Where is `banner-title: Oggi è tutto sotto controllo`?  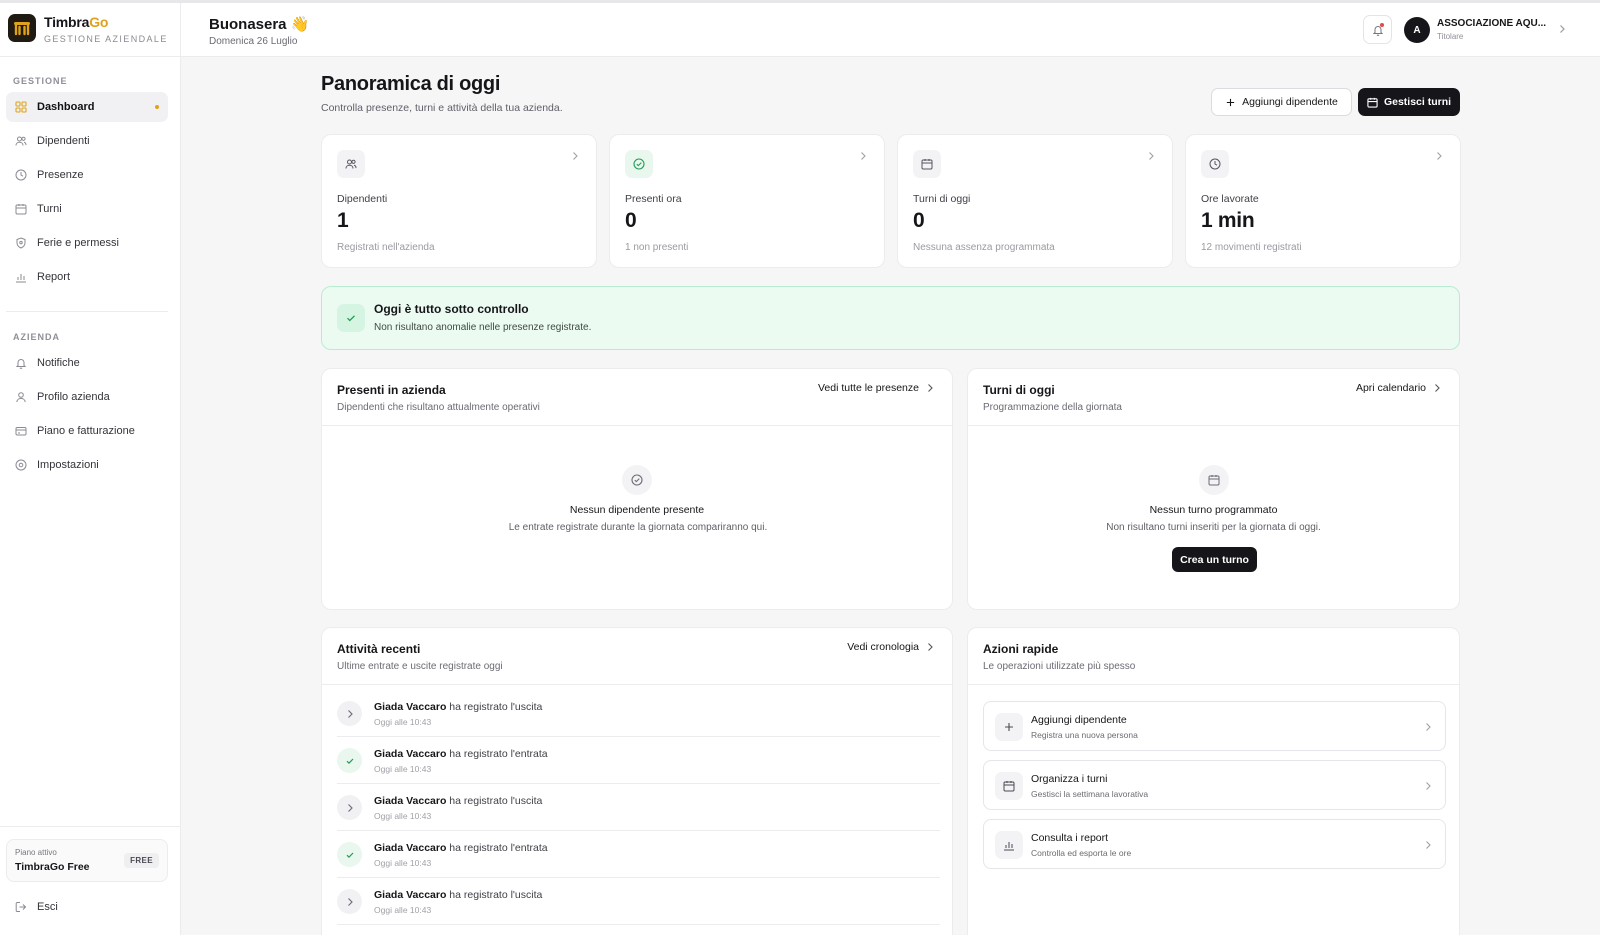 banner-title: Oggi è tutto sotto controllo is located at coordinates (451, 309).